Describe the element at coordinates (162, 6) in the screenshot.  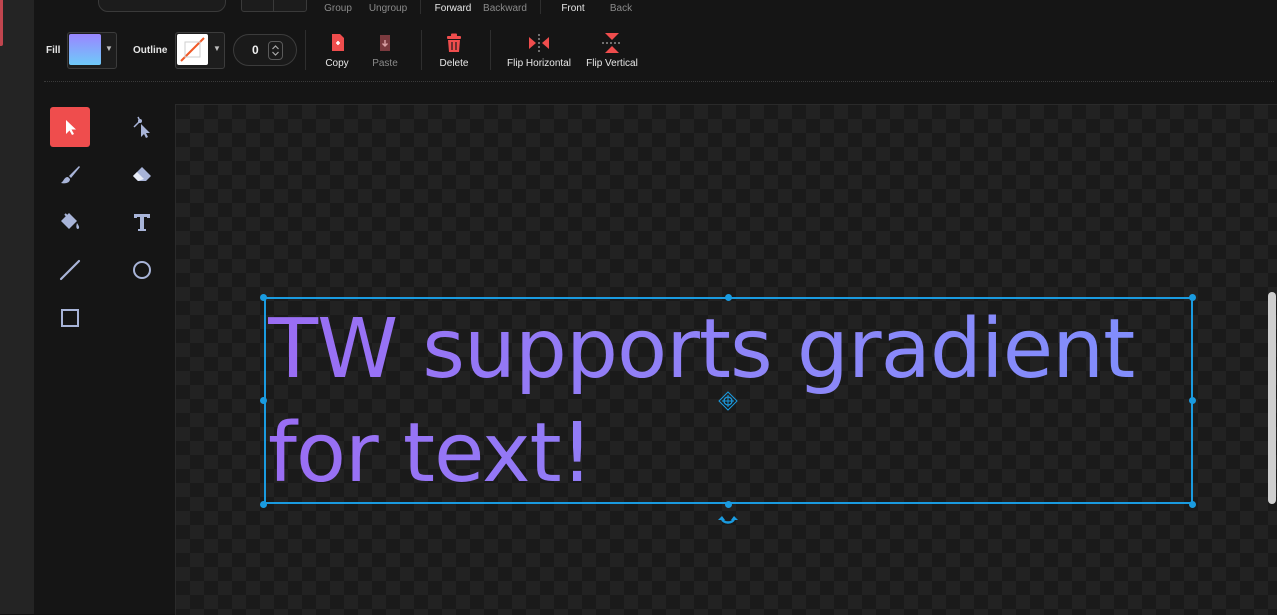
I see `costume-name-input` at that location.